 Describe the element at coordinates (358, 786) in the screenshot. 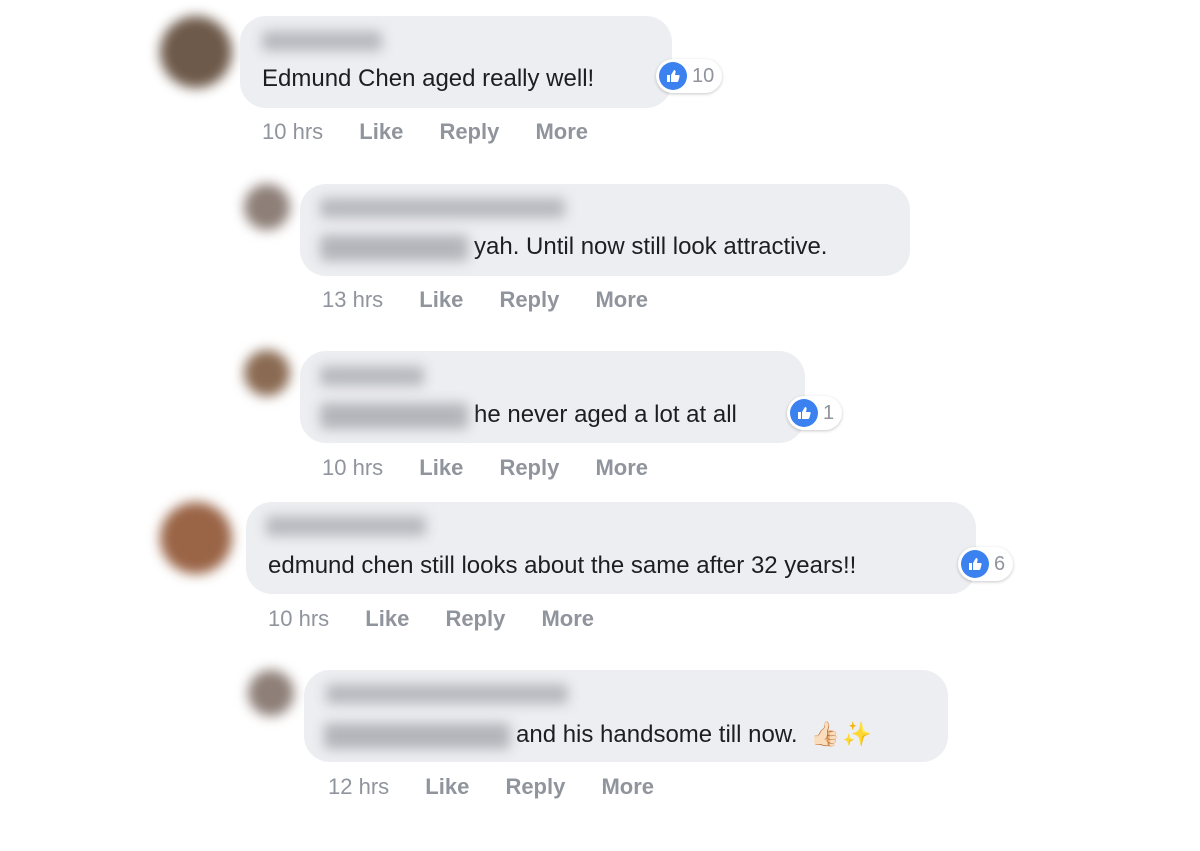

I see `timestamp: 12 hrs` at that location.